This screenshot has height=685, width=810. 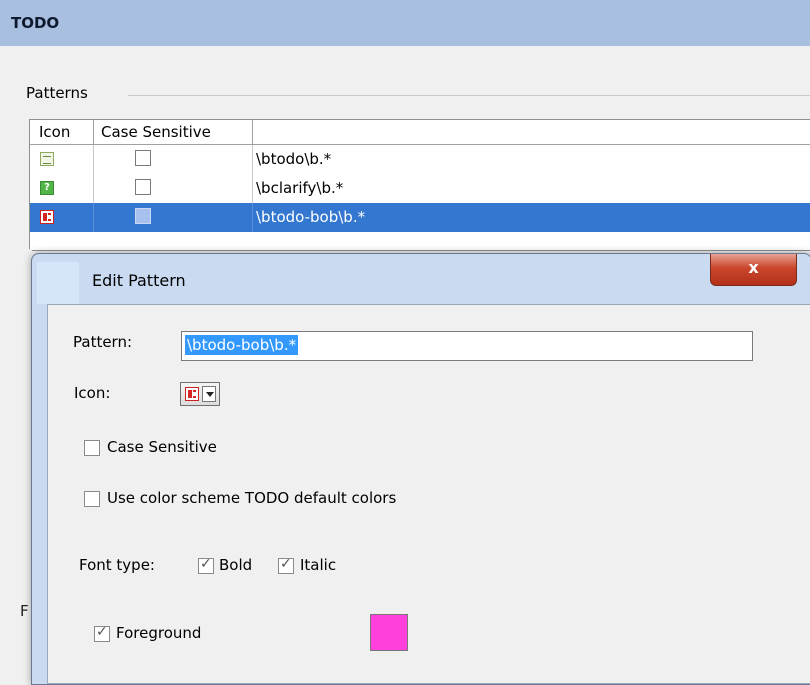 What do you see at coordinates (156, 132) in the screenshot?
I see `column-header-case-sensitive: Case Sensitive` at bounding box center [156, 132].